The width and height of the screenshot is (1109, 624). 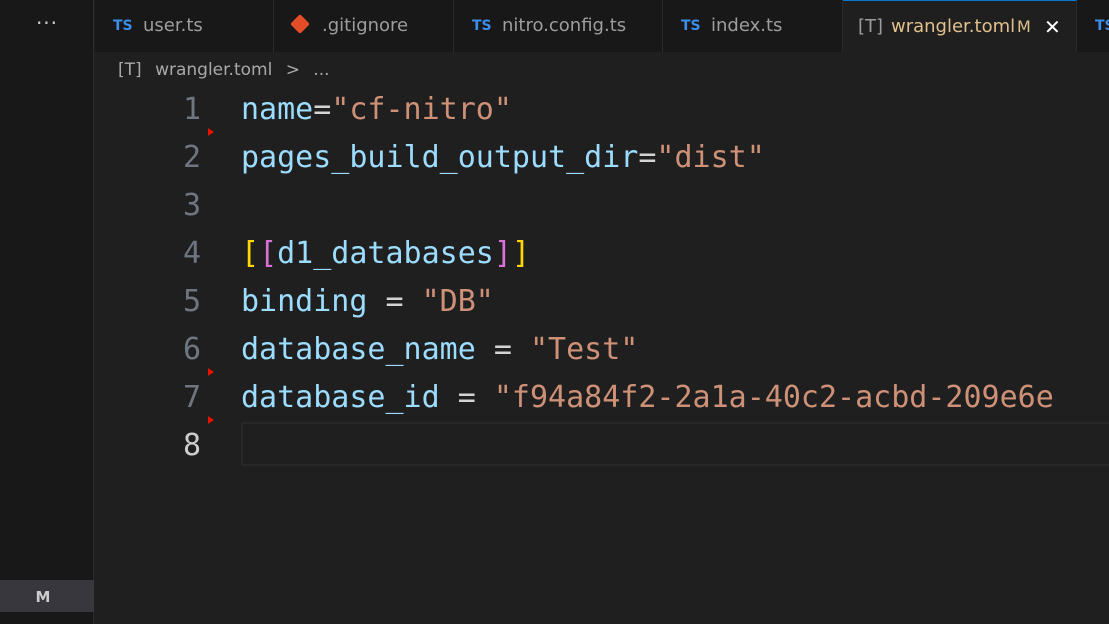 What do you see at coordinates (1093, 26) in the screenshot?
I see `tab-overflow: TS` at bounding box center [1093, 26].